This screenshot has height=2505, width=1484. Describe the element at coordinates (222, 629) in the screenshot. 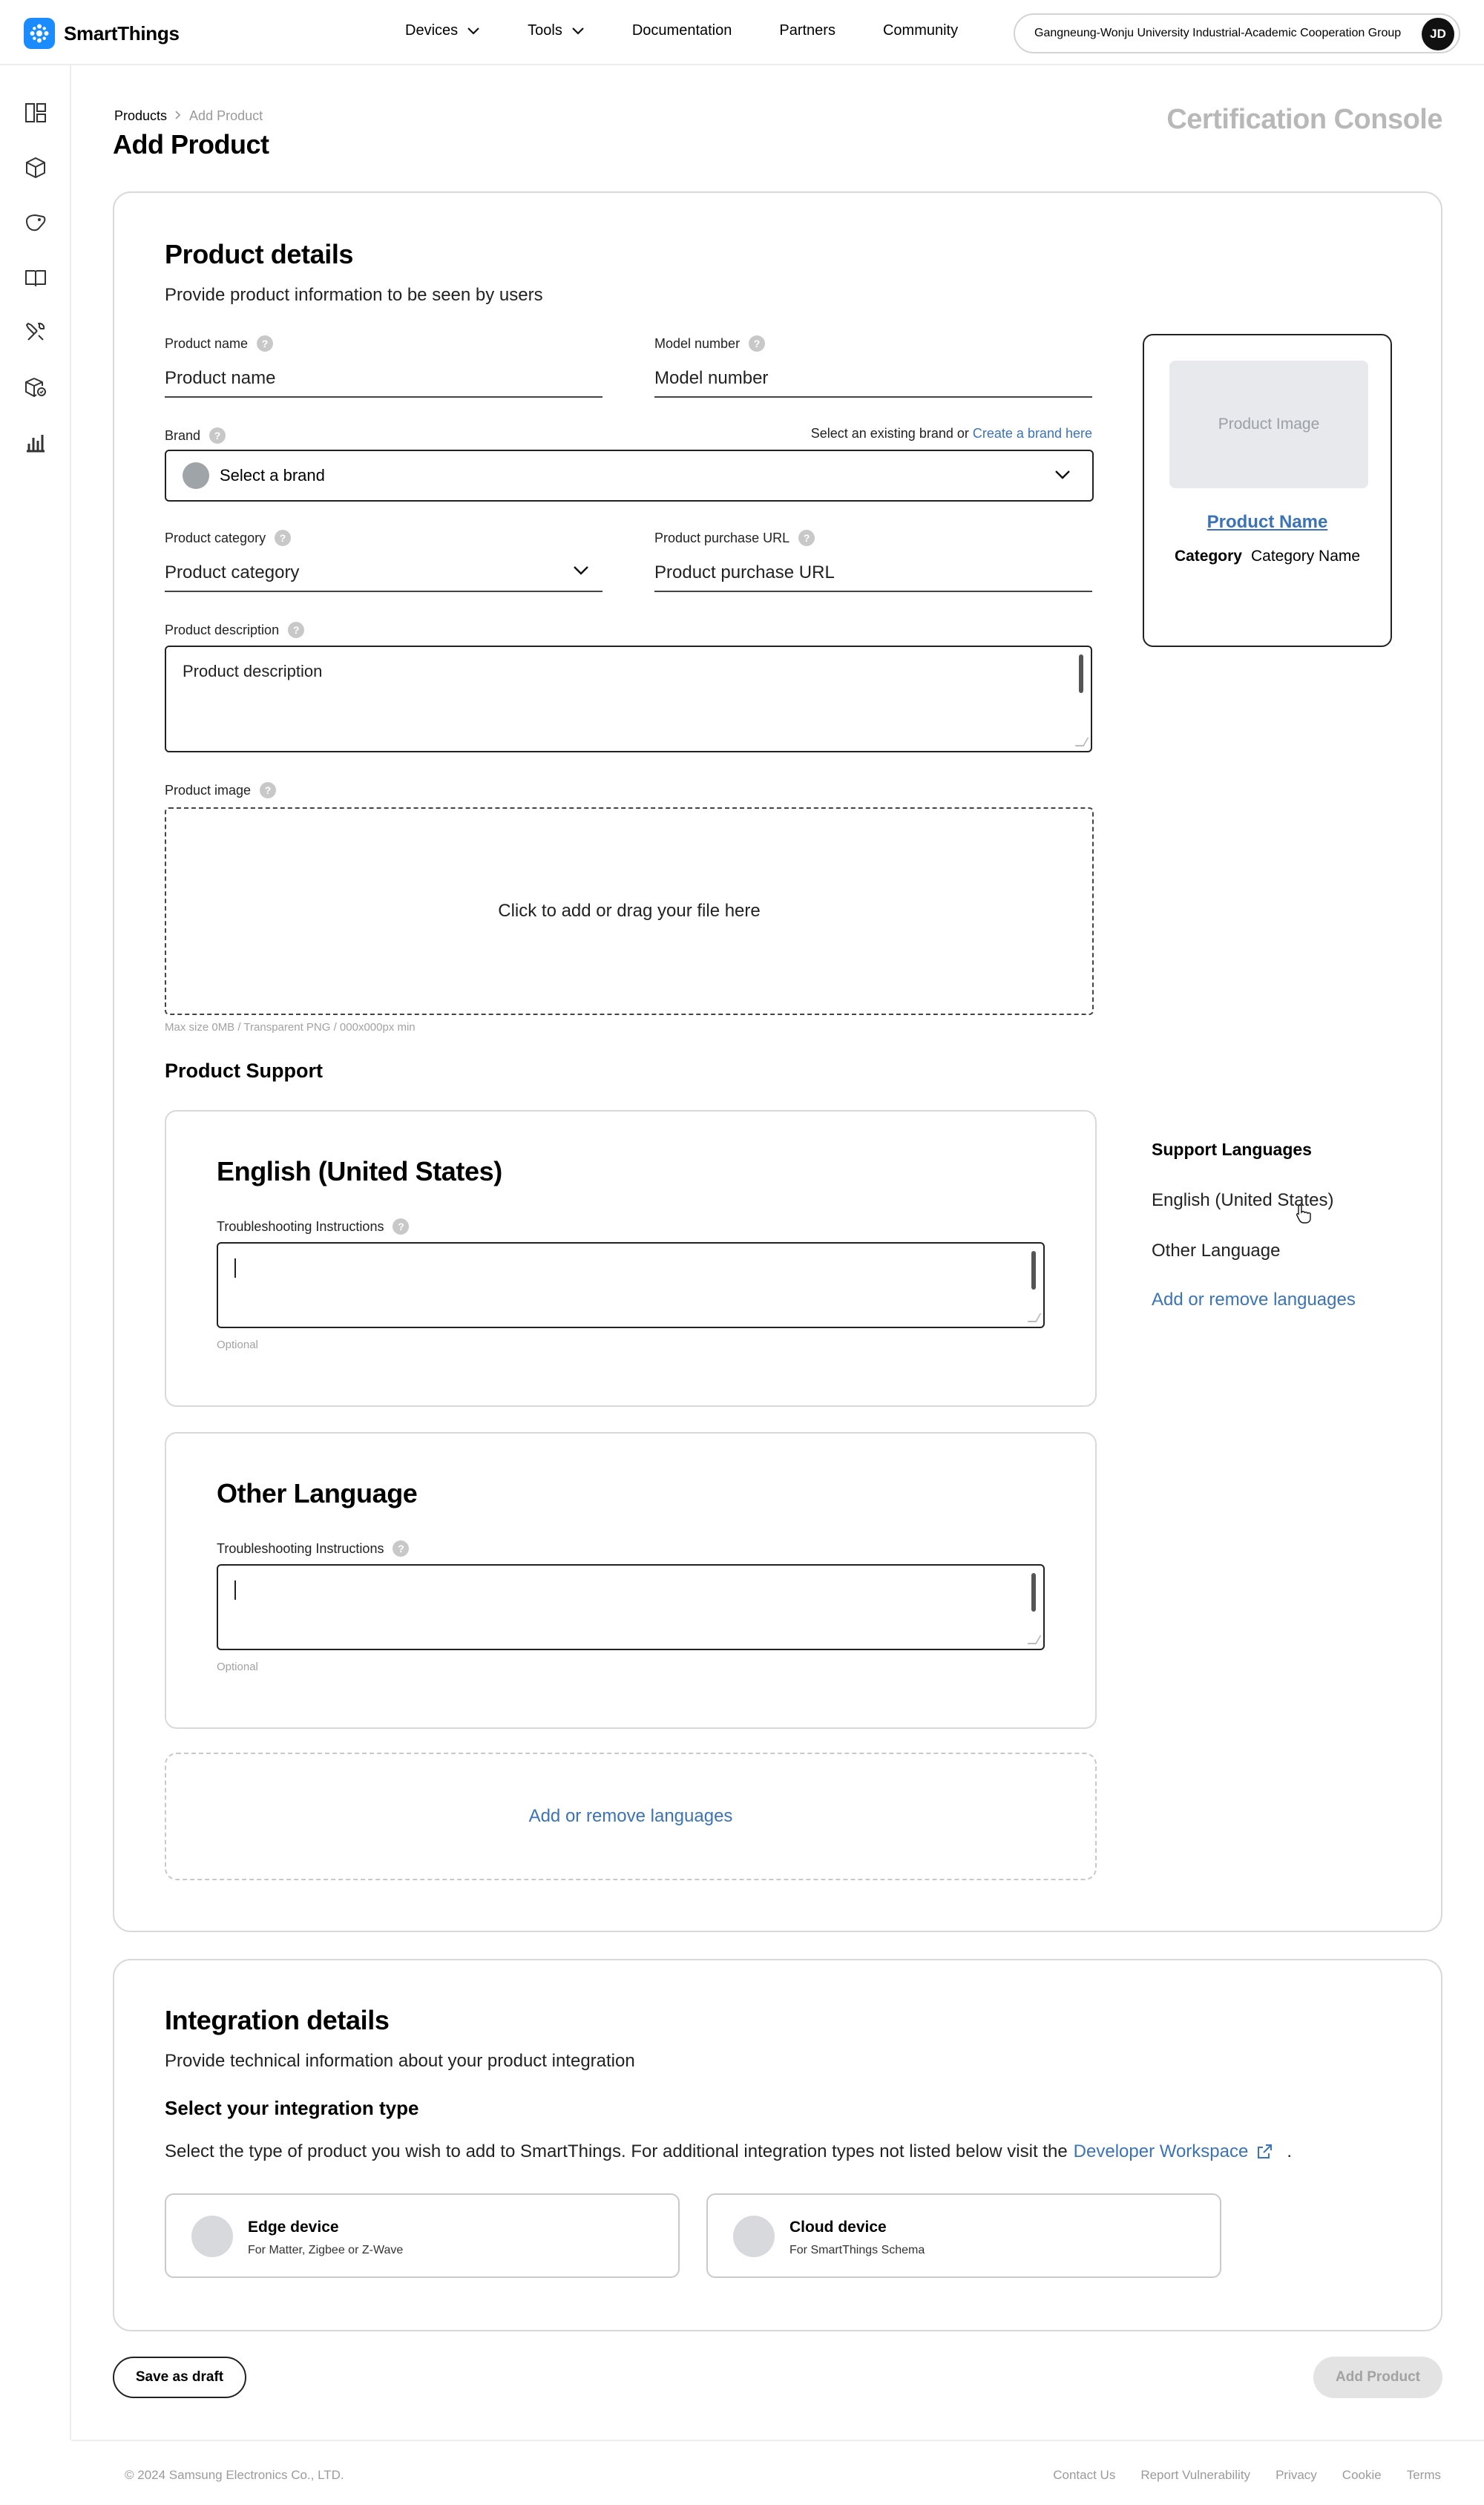

I see `label-text: Product description` at that location.